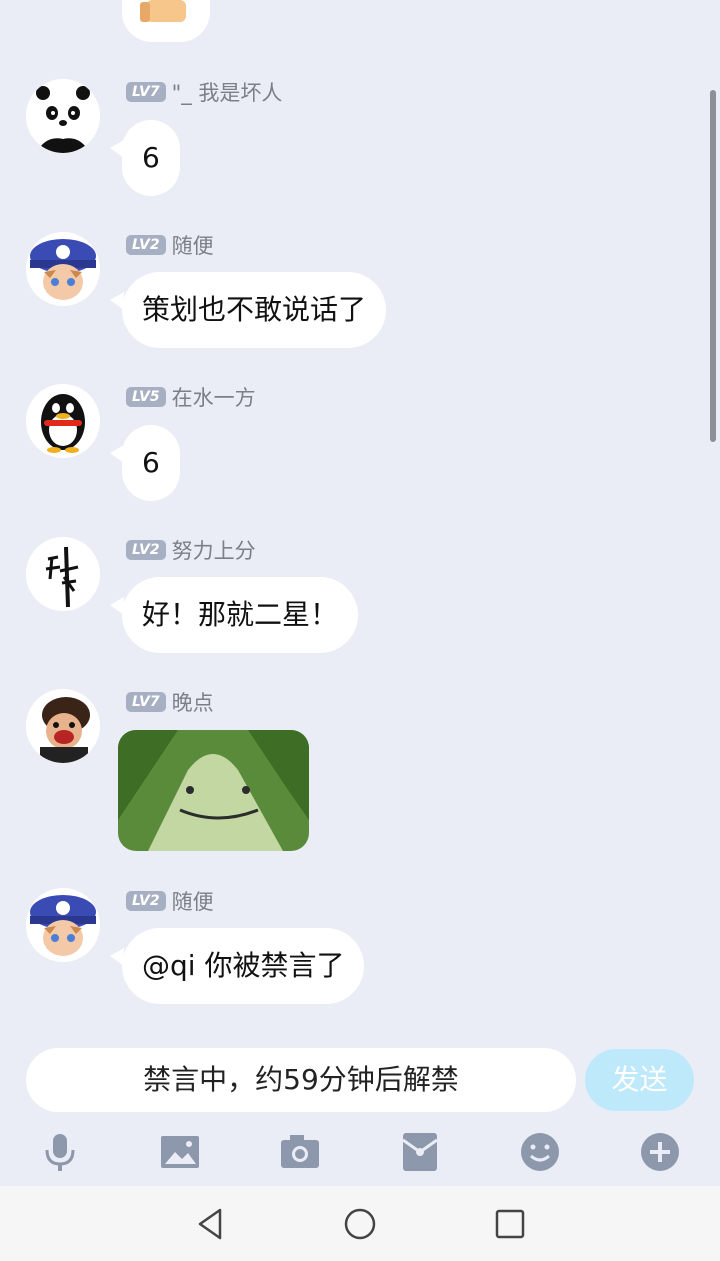 The image size is (720, 1261). Describe the element at coordinates (214, 397) in the screenshot. I see `username: 在水一方` at that location.